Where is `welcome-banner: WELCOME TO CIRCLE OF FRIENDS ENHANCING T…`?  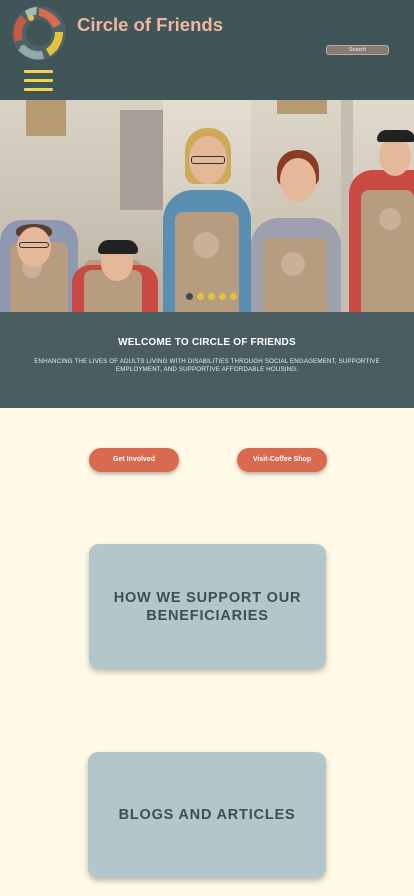 welcome-banner: WELCOME TO CIRCLE OF FRIENDS ENHANCING T… is located at coordinates (207, 360).